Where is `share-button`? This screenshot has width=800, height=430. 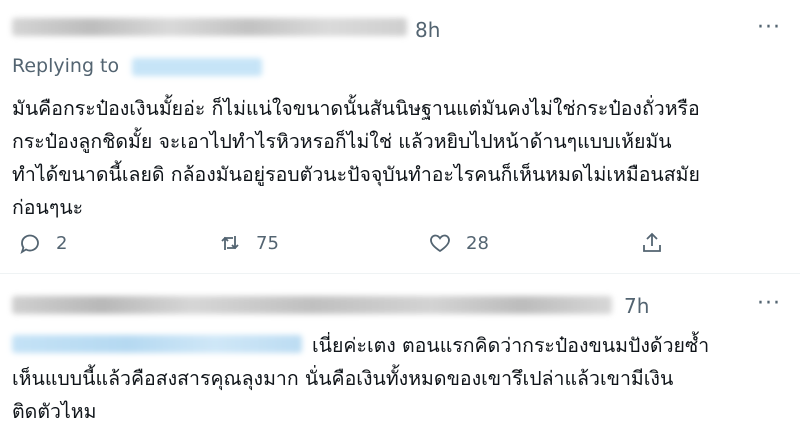
share-button is located at coordinates (652, 243).